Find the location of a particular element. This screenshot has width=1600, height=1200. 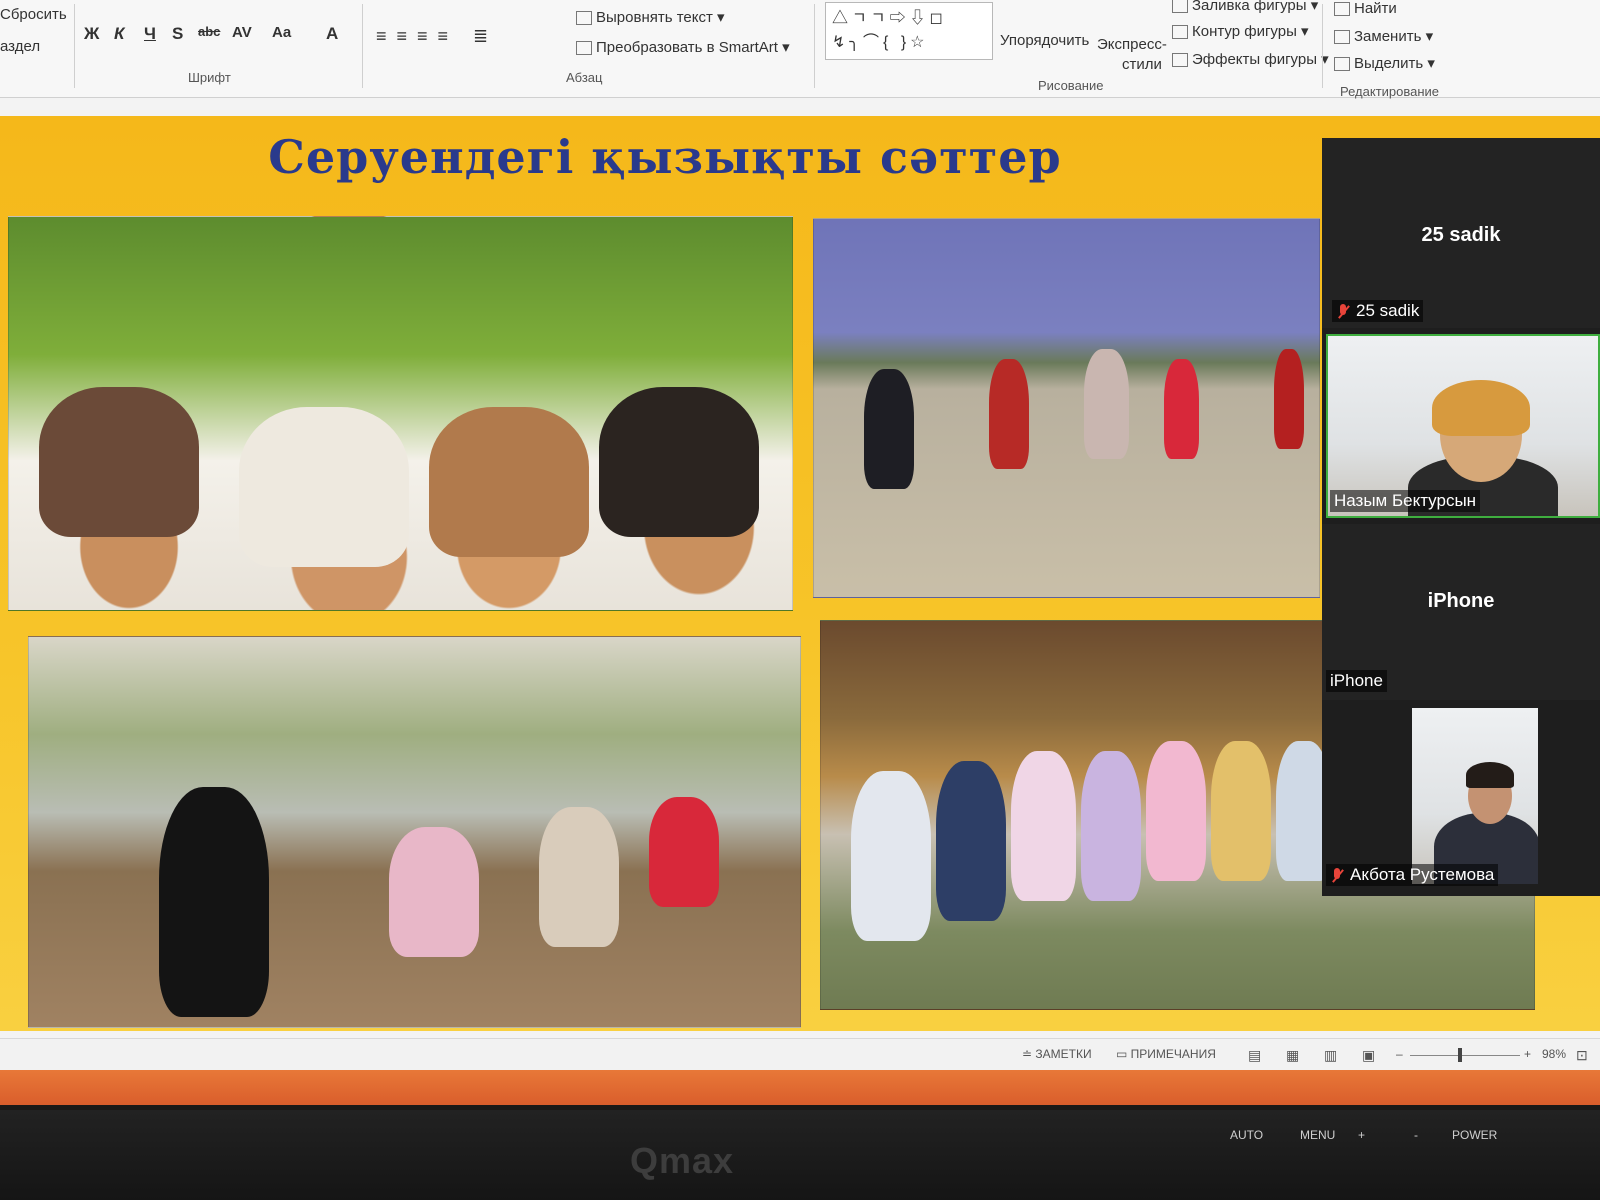

express-styles-label: стили is located at coordinates (1142, 64).